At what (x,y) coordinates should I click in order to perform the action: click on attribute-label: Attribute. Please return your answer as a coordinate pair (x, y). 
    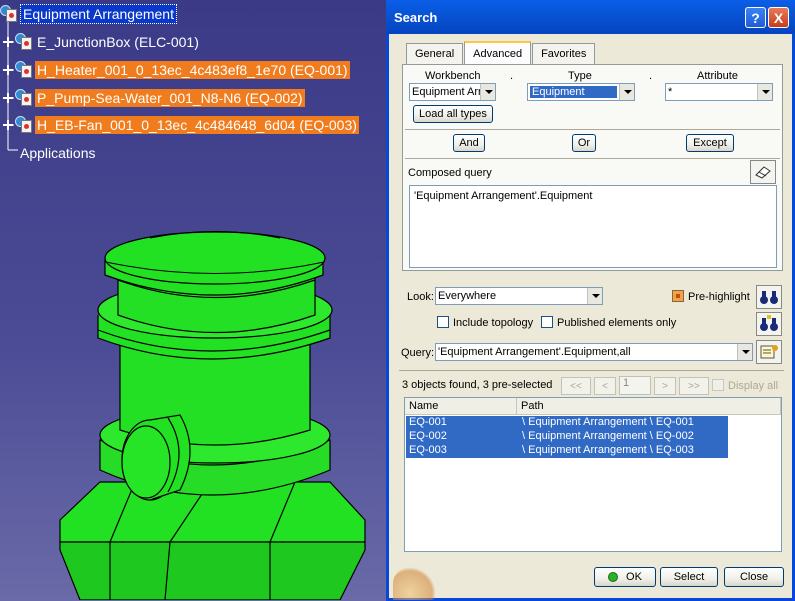
    Looking at the image, I should click on (717, 76).